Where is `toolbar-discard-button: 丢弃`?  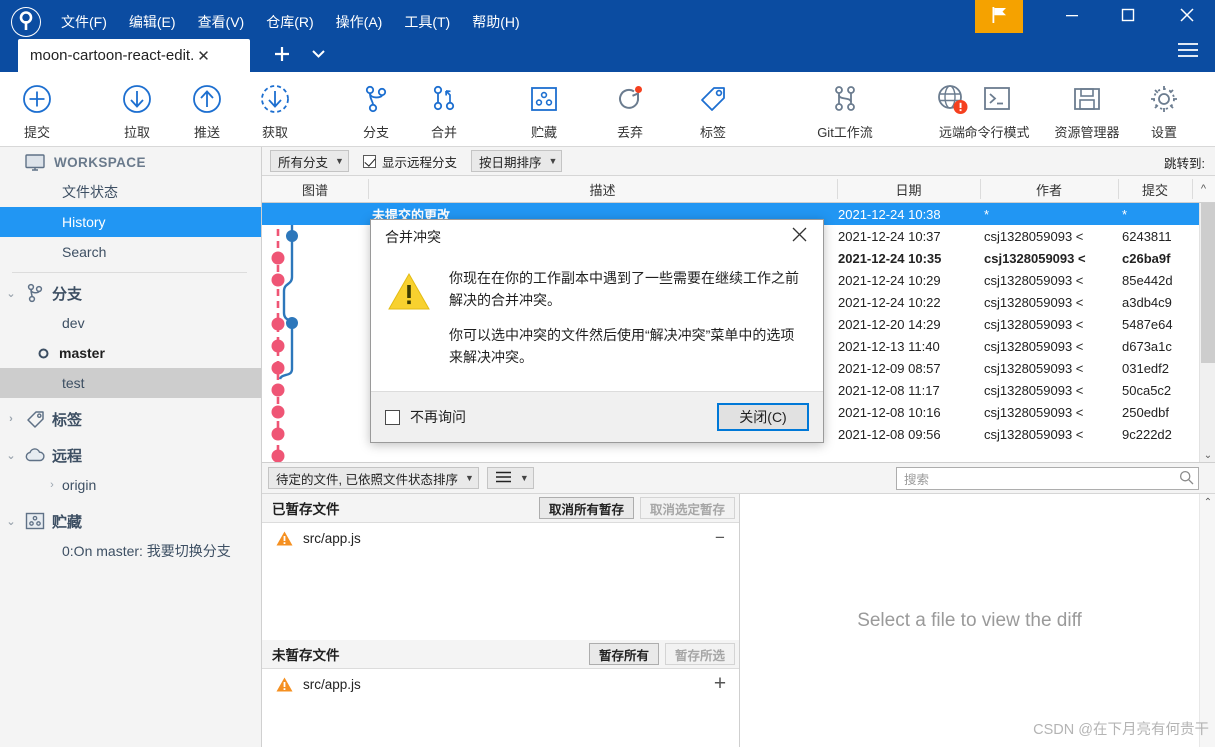 toolbar-discard-button: 丢弃 is located at coordinates (630, 109).